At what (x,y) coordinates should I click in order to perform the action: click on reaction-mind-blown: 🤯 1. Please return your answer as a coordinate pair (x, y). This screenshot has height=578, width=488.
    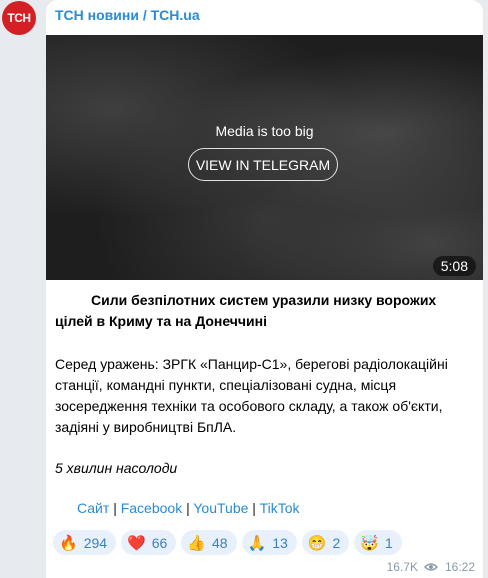
    Looking at the image, I should click on (378, 542).